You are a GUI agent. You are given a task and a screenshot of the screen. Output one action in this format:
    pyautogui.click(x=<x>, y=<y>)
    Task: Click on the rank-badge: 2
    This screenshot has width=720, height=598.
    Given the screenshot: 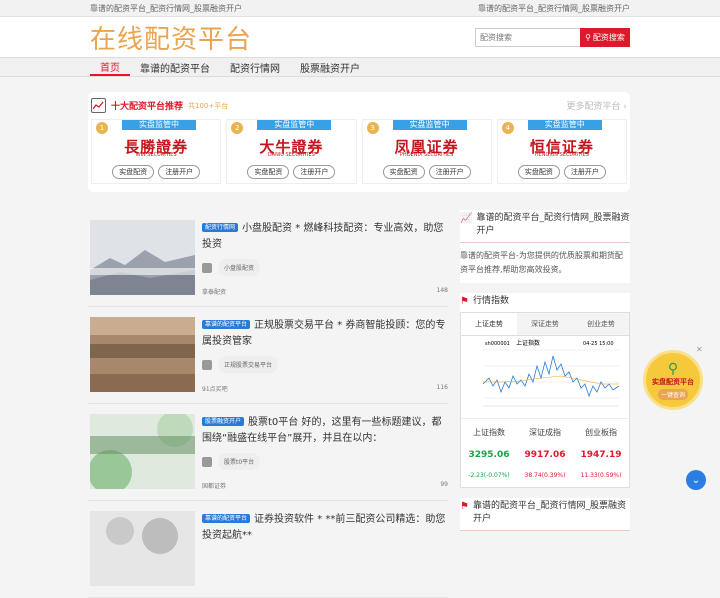 What is the action you would take?
    pyautogui.click(x=237, y=128)
    